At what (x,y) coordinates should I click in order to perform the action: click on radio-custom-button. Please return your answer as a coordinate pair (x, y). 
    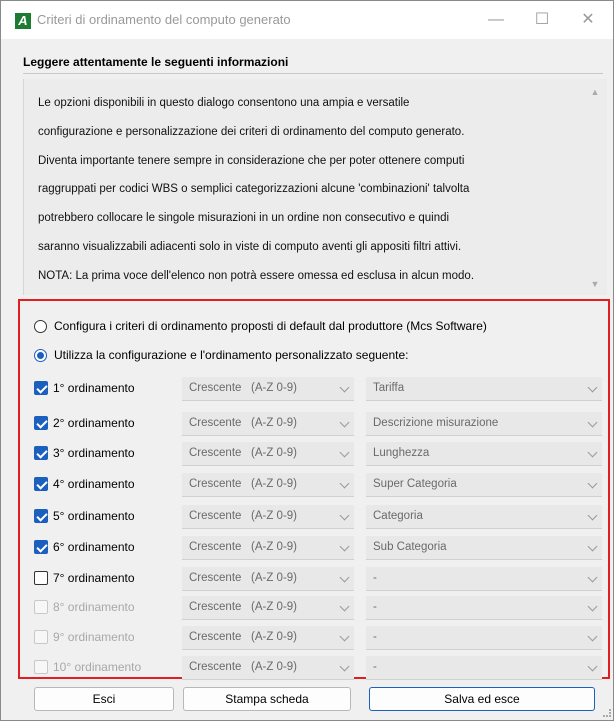
    Looking at the image, I should click on (40, 355).